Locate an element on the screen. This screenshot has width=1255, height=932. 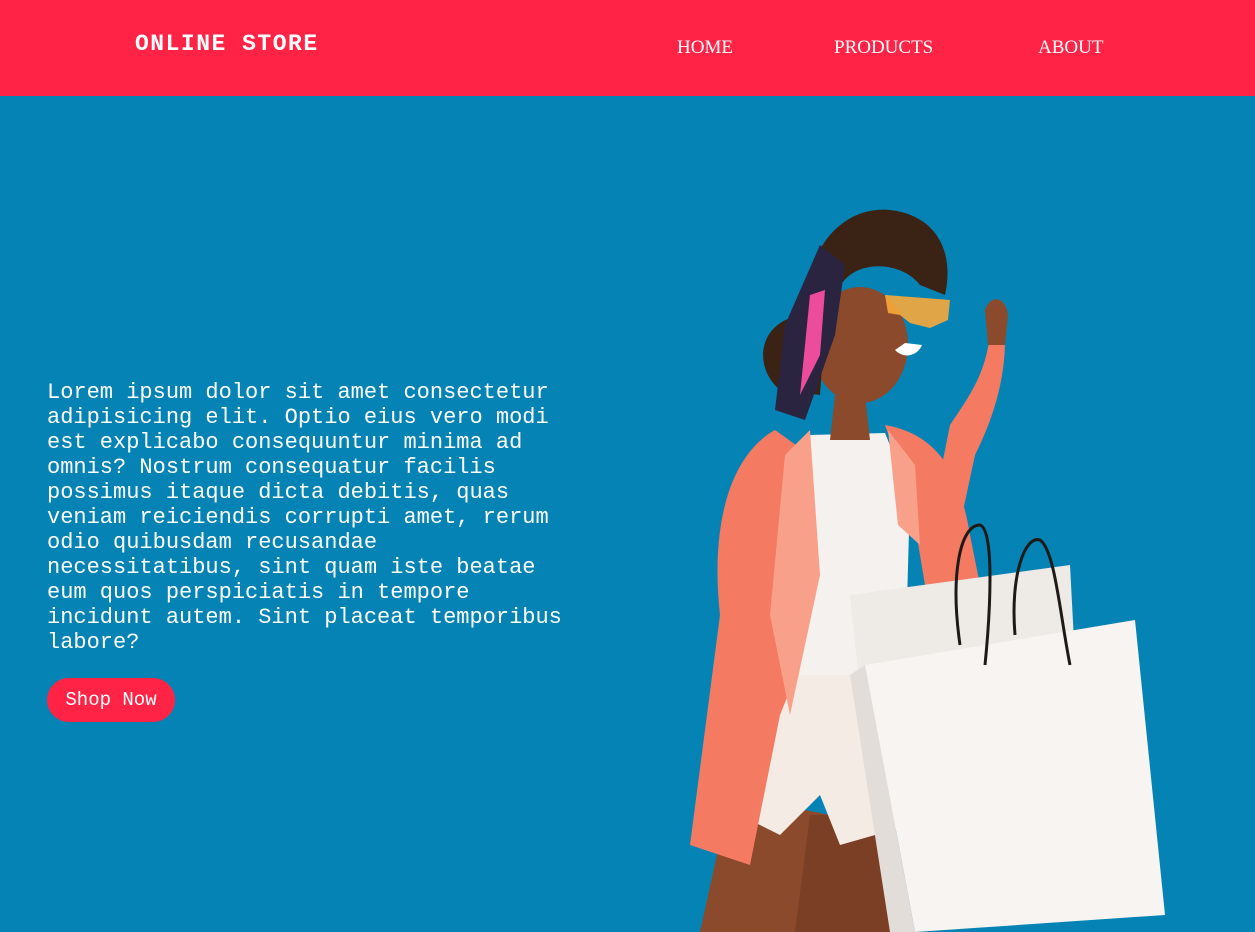
nav-link-products: PRODUCTS is located at coordinates (883, 48).